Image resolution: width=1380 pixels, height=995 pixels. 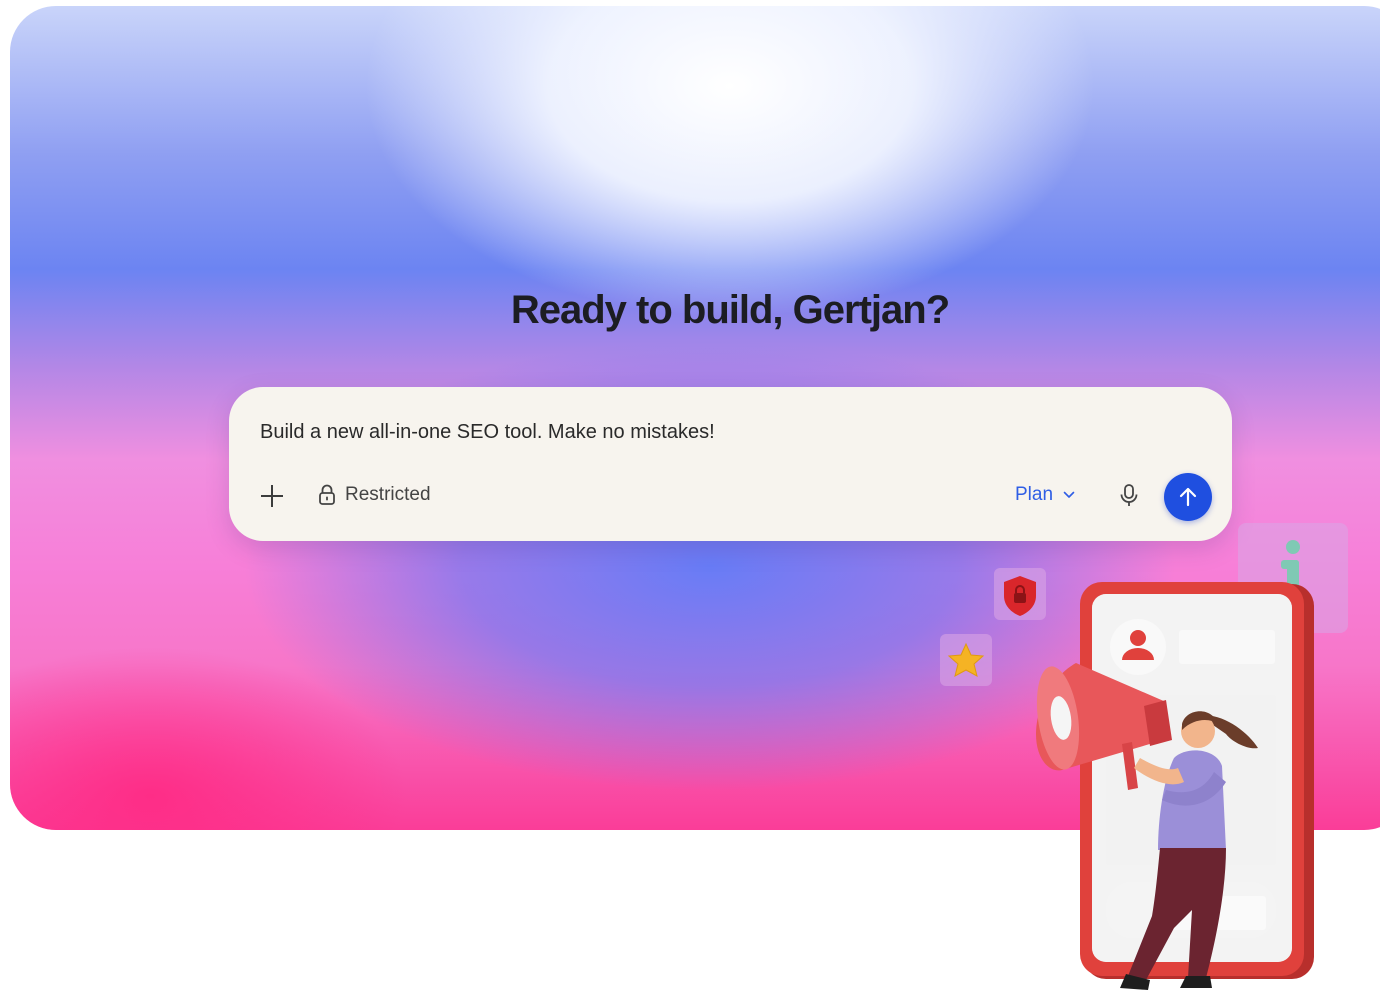 What do you see at coordinates (388, 494) in the screenshot?
I see `visibility-label: Restricted` at bounding box center [388, 494].